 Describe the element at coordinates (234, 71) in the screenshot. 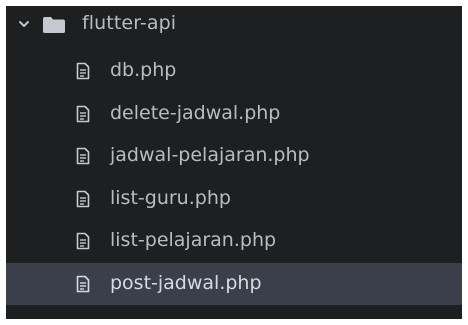

I see `file-item-db-php: db.php` at that location.